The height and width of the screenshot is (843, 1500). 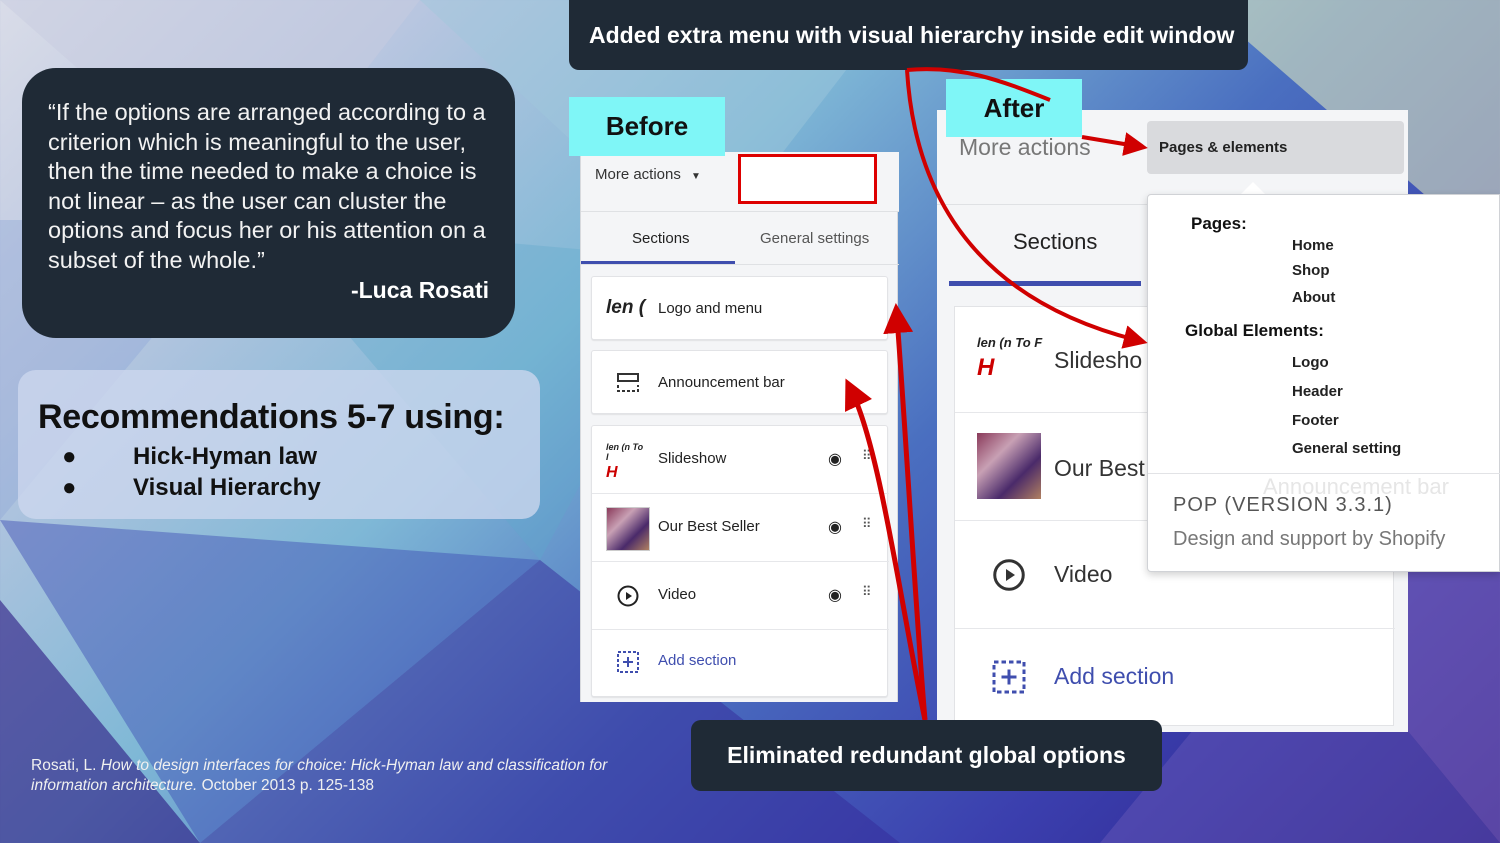 I want to click on after-tag: After, so click(x=1014, y=108).